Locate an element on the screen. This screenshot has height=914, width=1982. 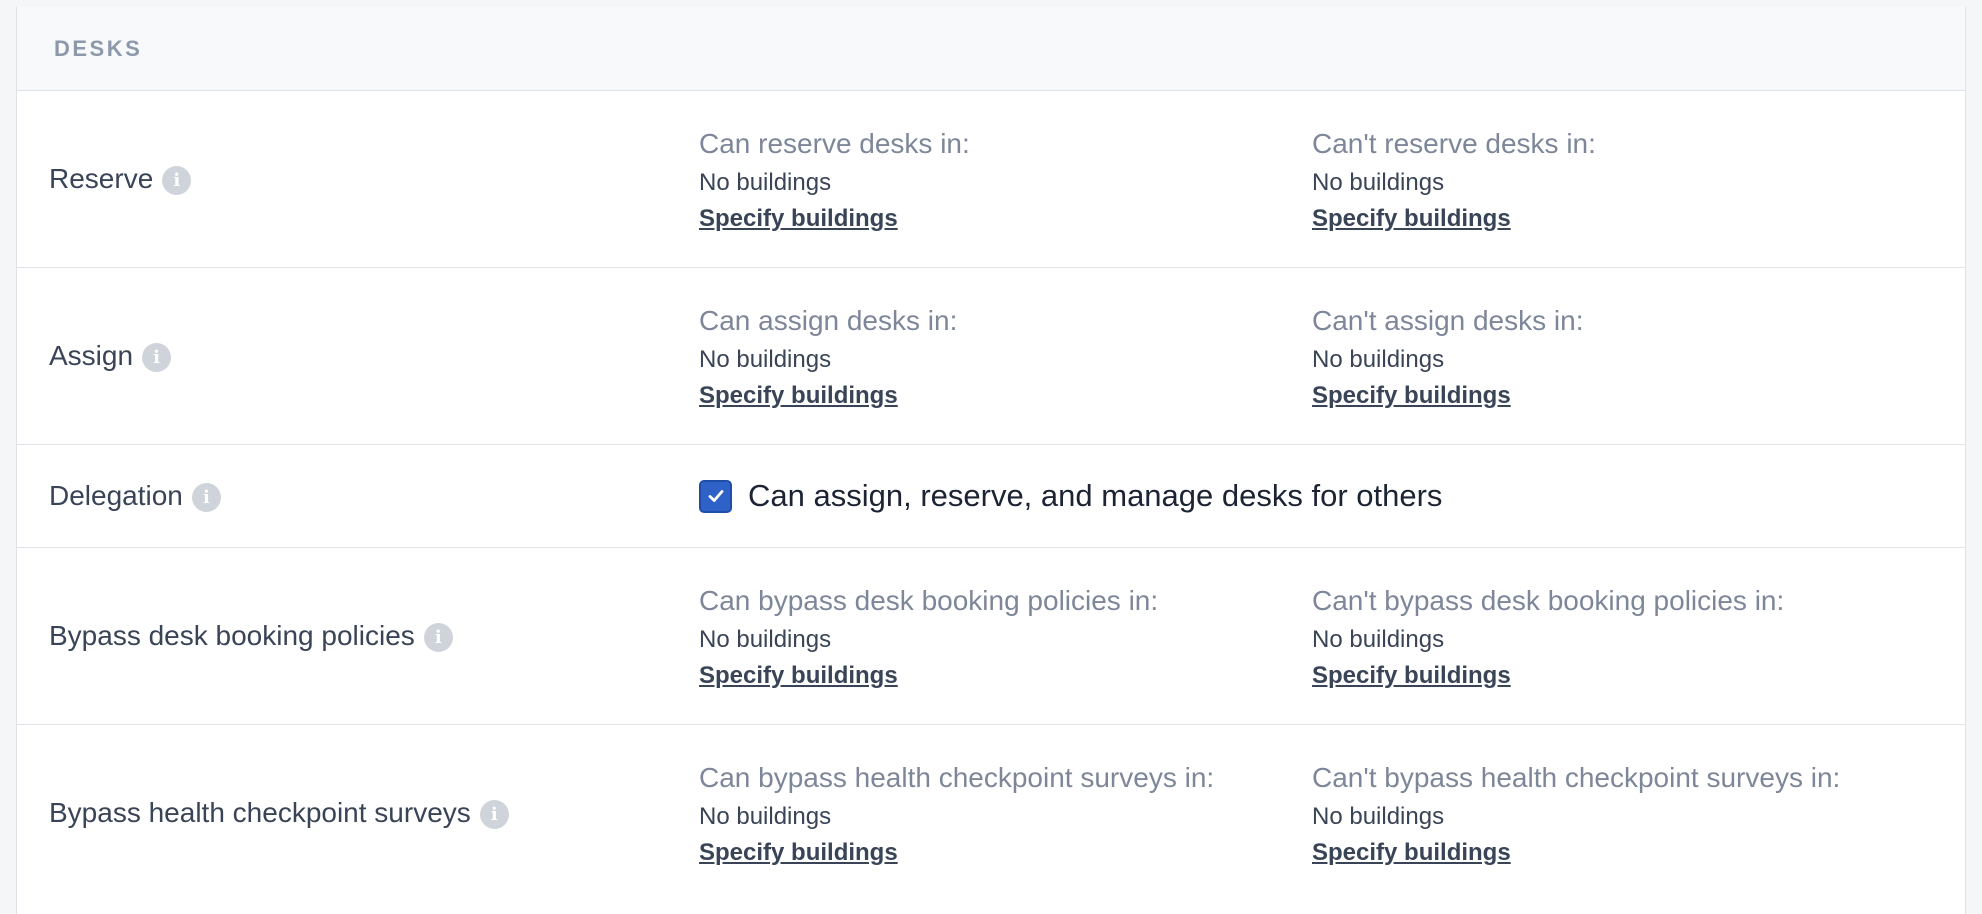
delegation-checkbox is located at coordinates (715, 496).